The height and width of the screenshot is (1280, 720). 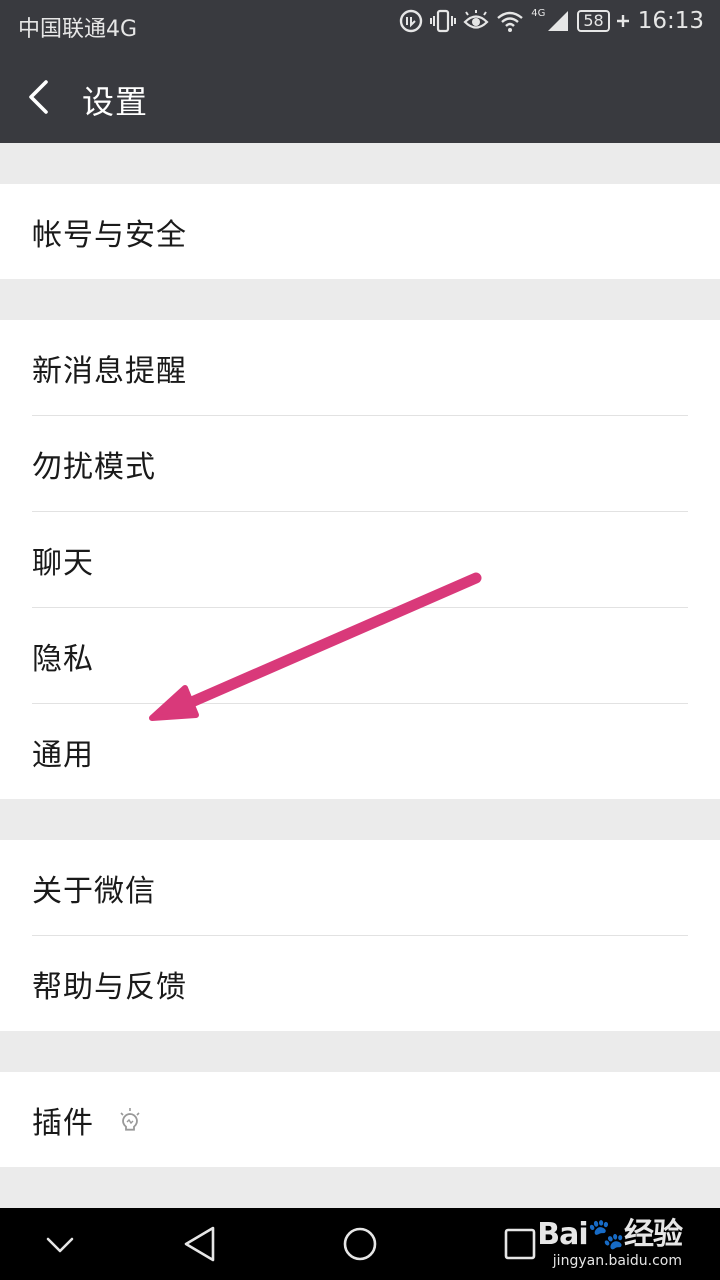 I want to click on settings-group-account: 帐号与安全, so click(x=360, y=231).